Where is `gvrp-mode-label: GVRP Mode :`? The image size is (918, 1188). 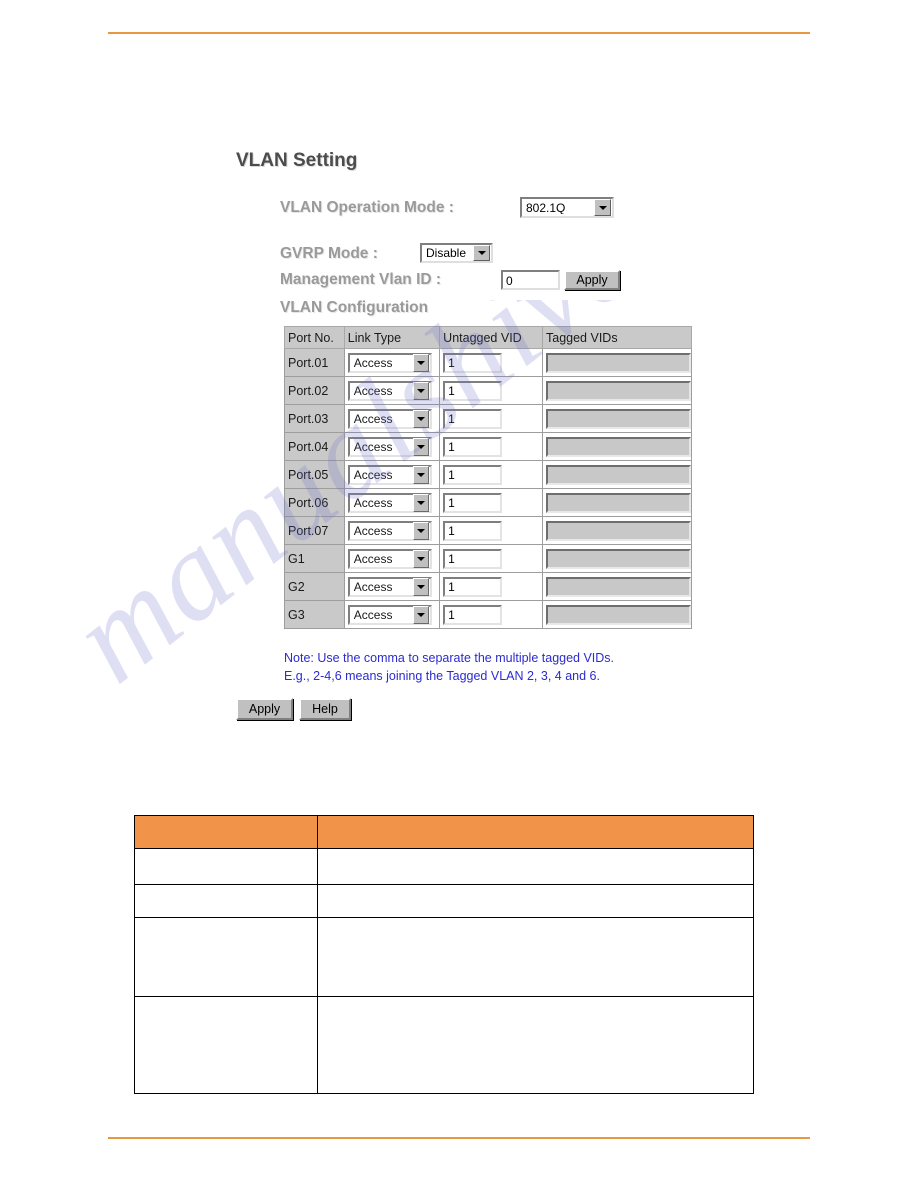
gvrp-mode-label: GVRP Mode : is located at coordinates (329, 253).